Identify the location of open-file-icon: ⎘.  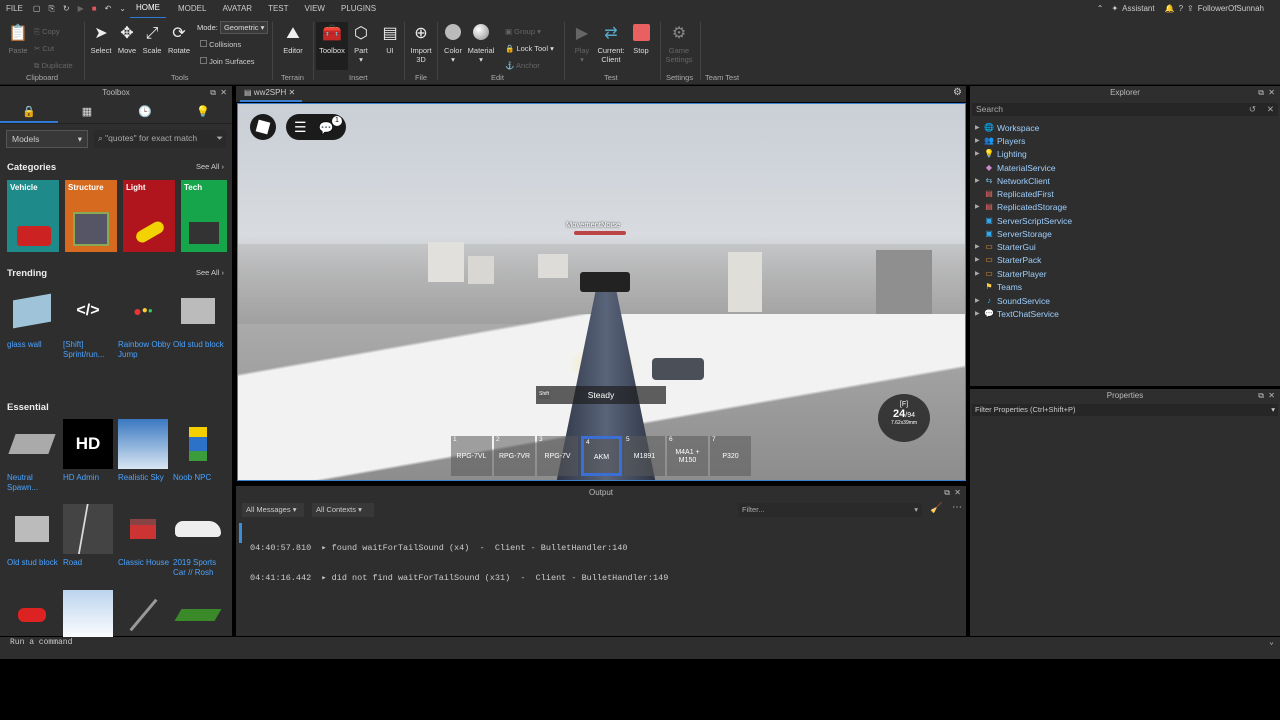
(51, 9).